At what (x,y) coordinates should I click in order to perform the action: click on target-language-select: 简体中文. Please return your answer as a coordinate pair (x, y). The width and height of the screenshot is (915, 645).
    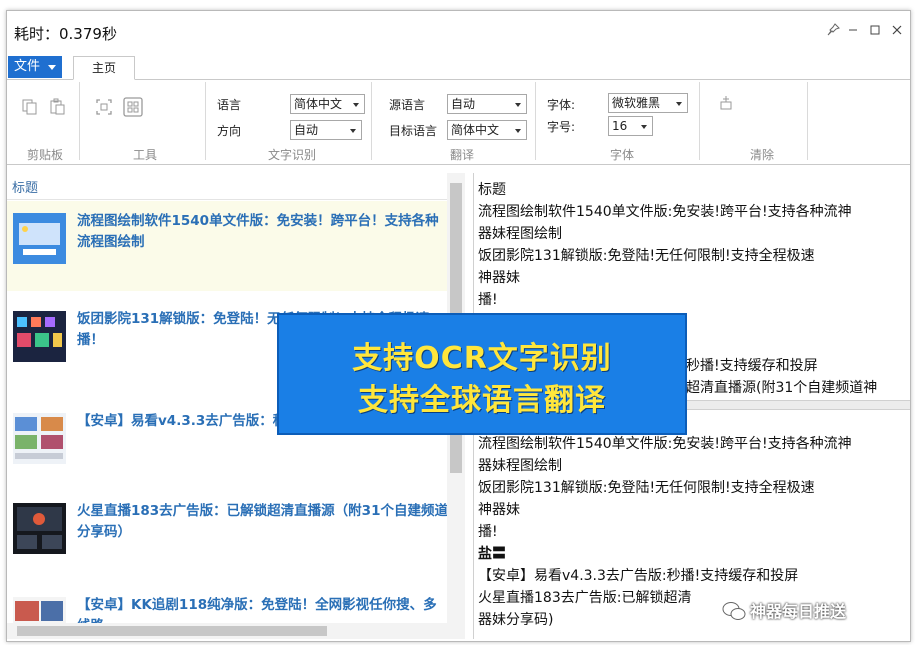
    Looking at the image, I should click on (487, 130).